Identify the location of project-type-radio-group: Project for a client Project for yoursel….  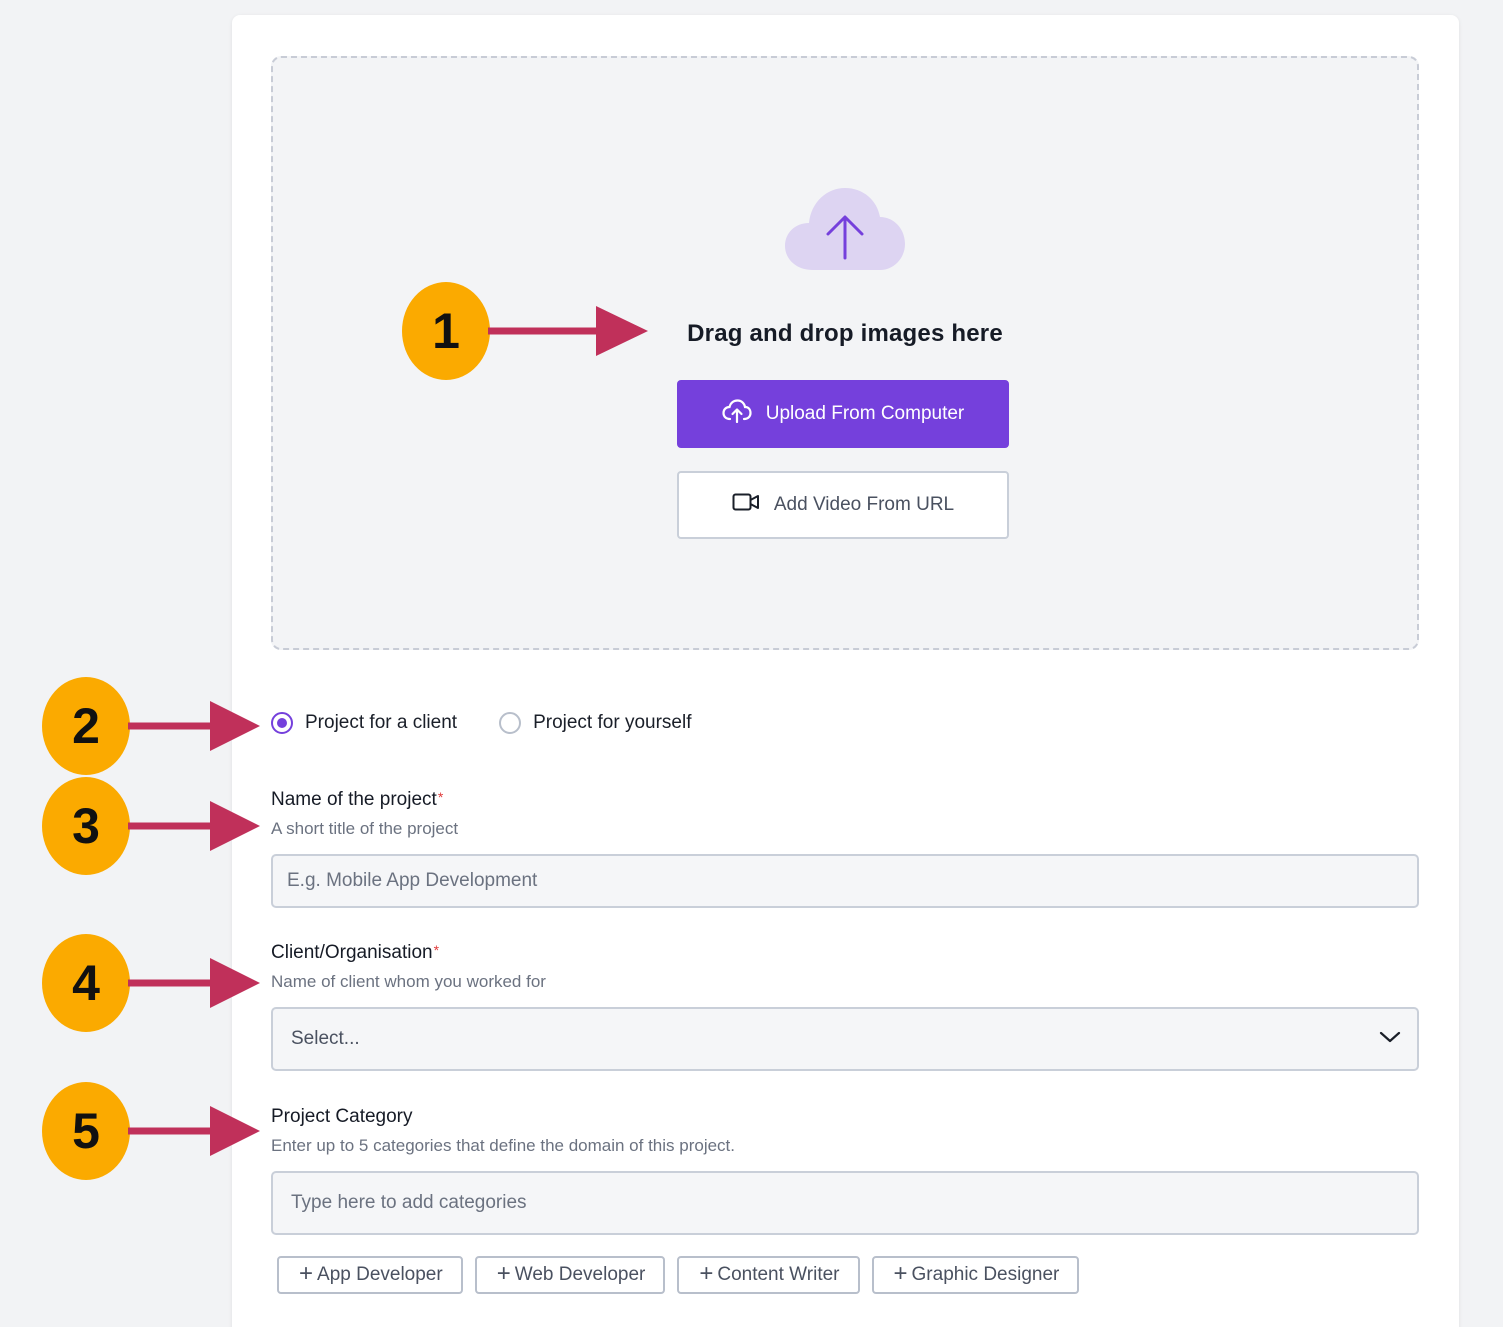
(502, 723).